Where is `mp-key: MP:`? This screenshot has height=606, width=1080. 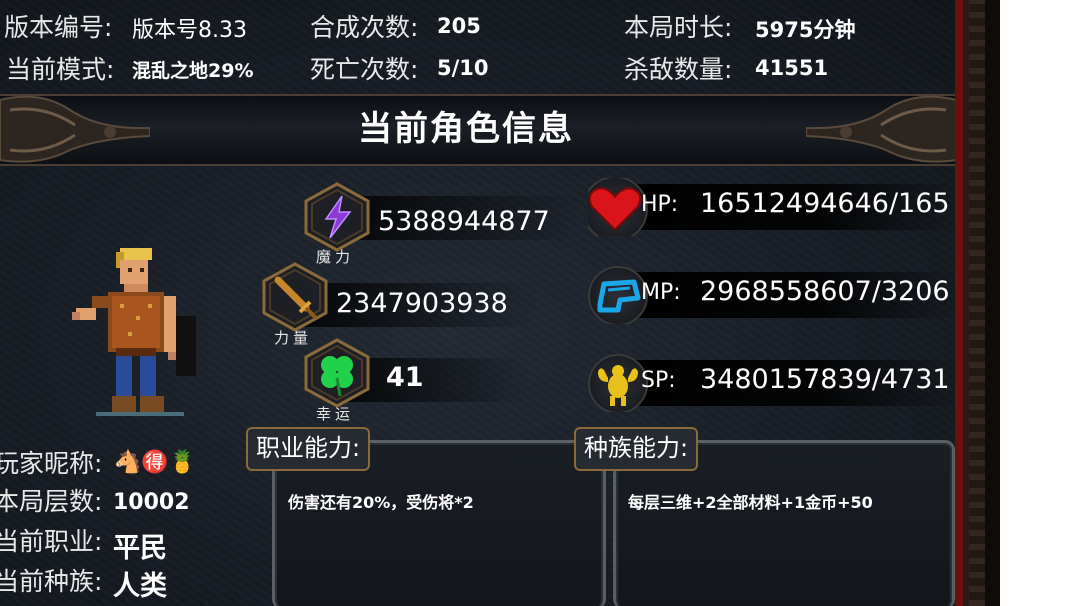
mp-key: MP: is located at coordinates (661, 292).